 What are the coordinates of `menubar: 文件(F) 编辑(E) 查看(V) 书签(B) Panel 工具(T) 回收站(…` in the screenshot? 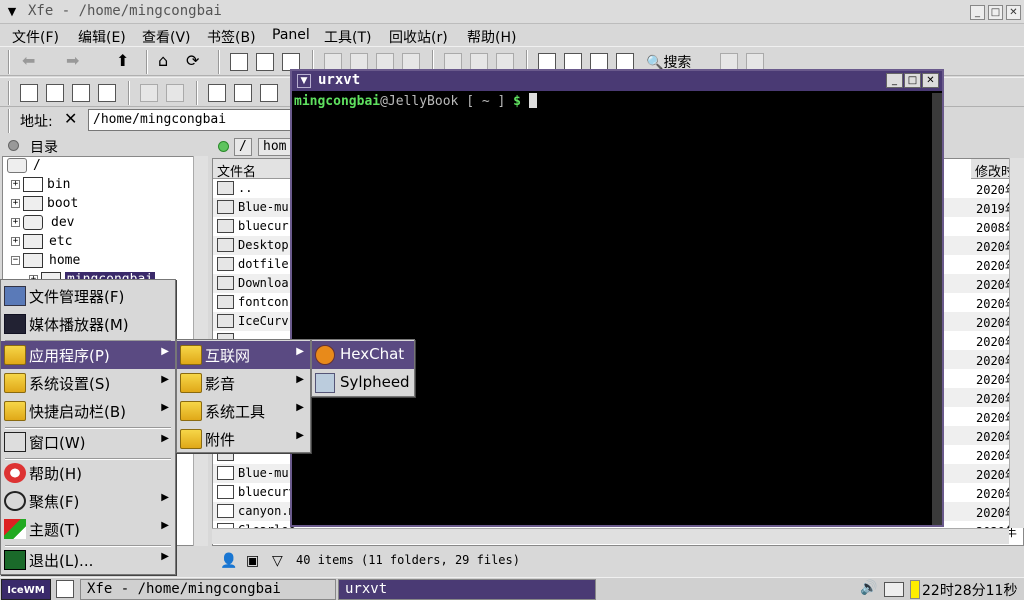 It's located at (512, 35).